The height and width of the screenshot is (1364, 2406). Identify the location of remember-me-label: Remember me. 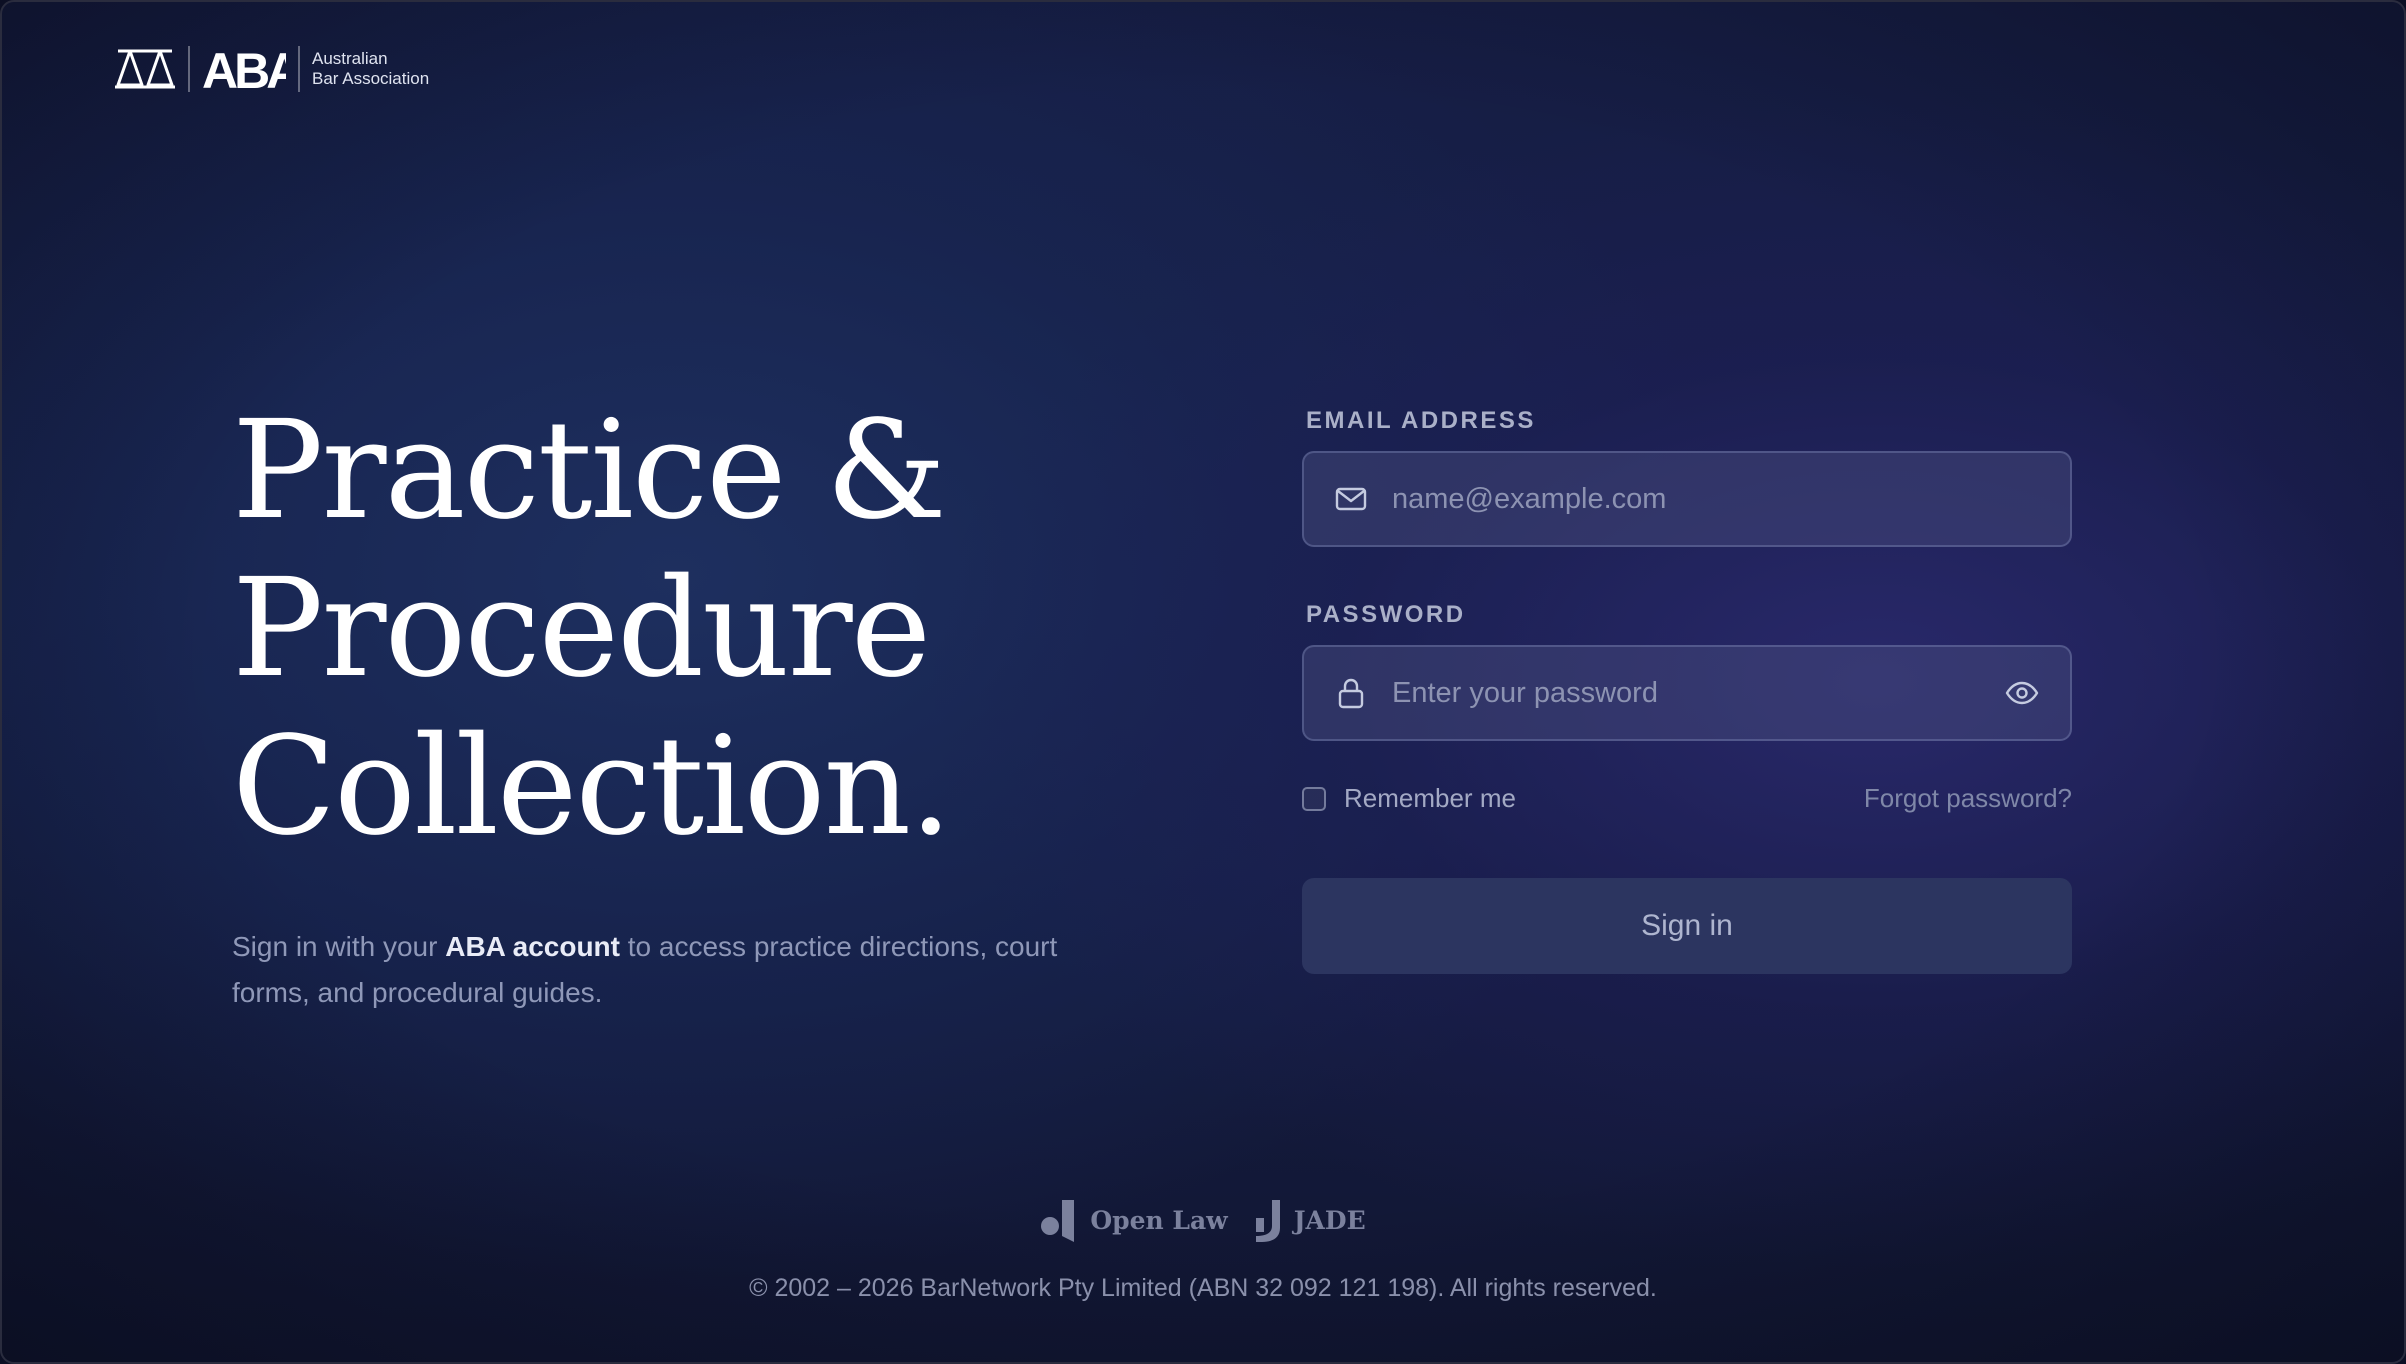
(1430, 798).